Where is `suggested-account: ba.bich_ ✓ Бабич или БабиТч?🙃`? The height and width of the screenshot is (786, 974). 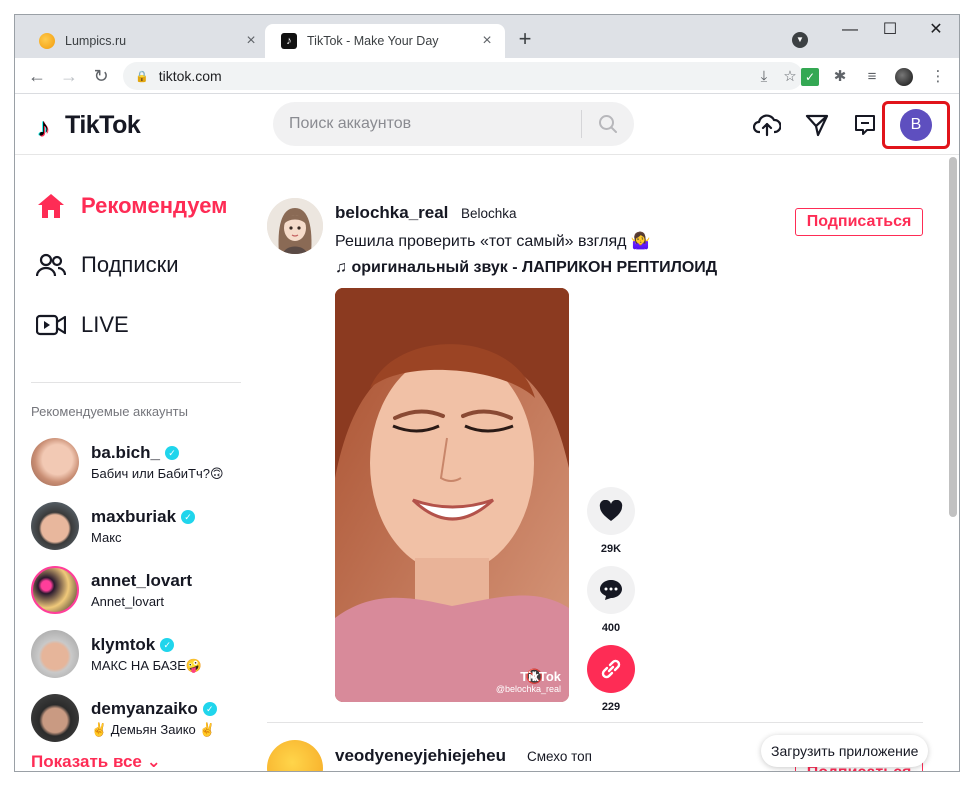 suggested-account: ba.bich_ ✓ Бабич или БабиТч?🙃 is located at coordinates (127, 462).